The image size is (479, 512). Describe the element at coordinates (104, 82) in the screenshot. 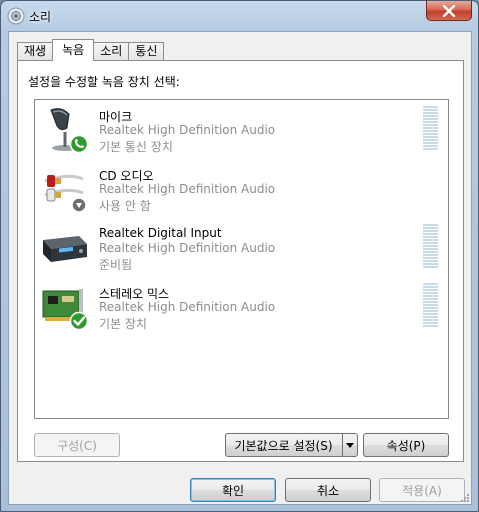

I see `instruction-label: 설정을 수정할 녹음 장치 선택:` at that location.